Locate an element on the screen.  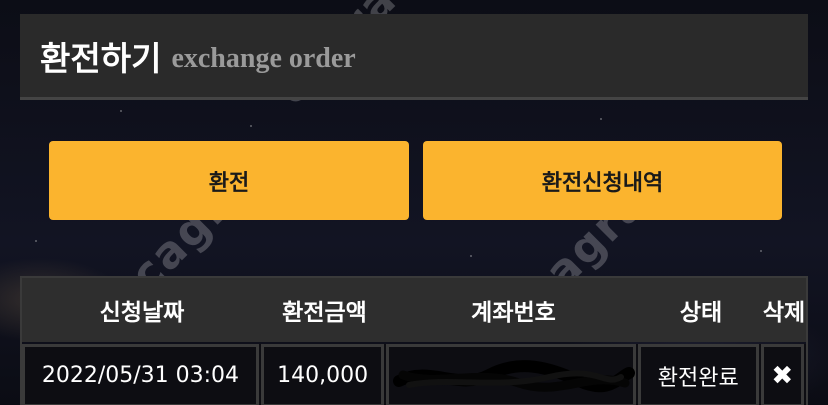
cell-account is located at coordinates (511, 374).